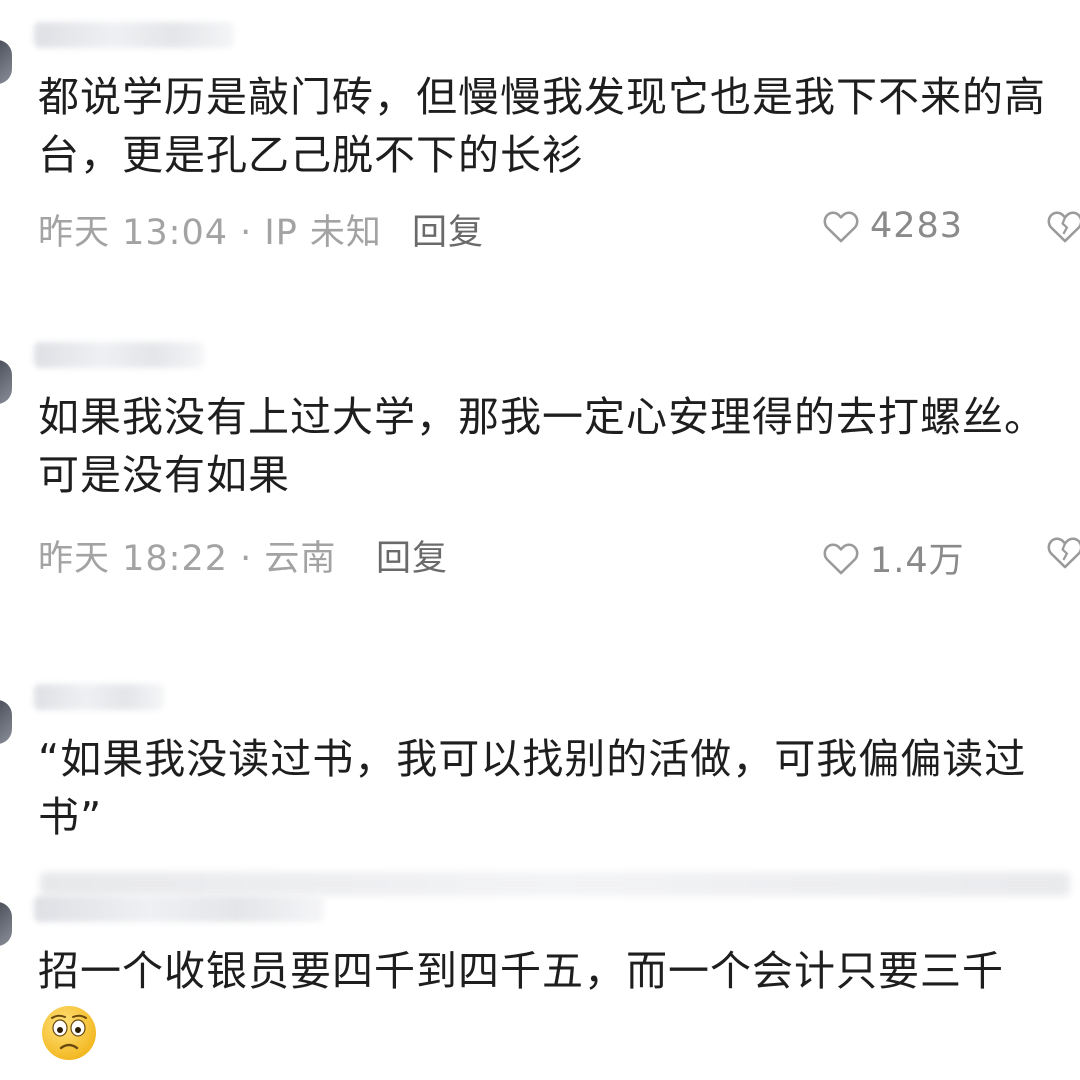 This screenshot has height=1080, width=1080. Describe the element at coordinates (542, 446) in the screenshot. I see `comment-text: 如果我没有上过大学，那我一定心安理得的去打螺丝。可是没有如果` at that location.